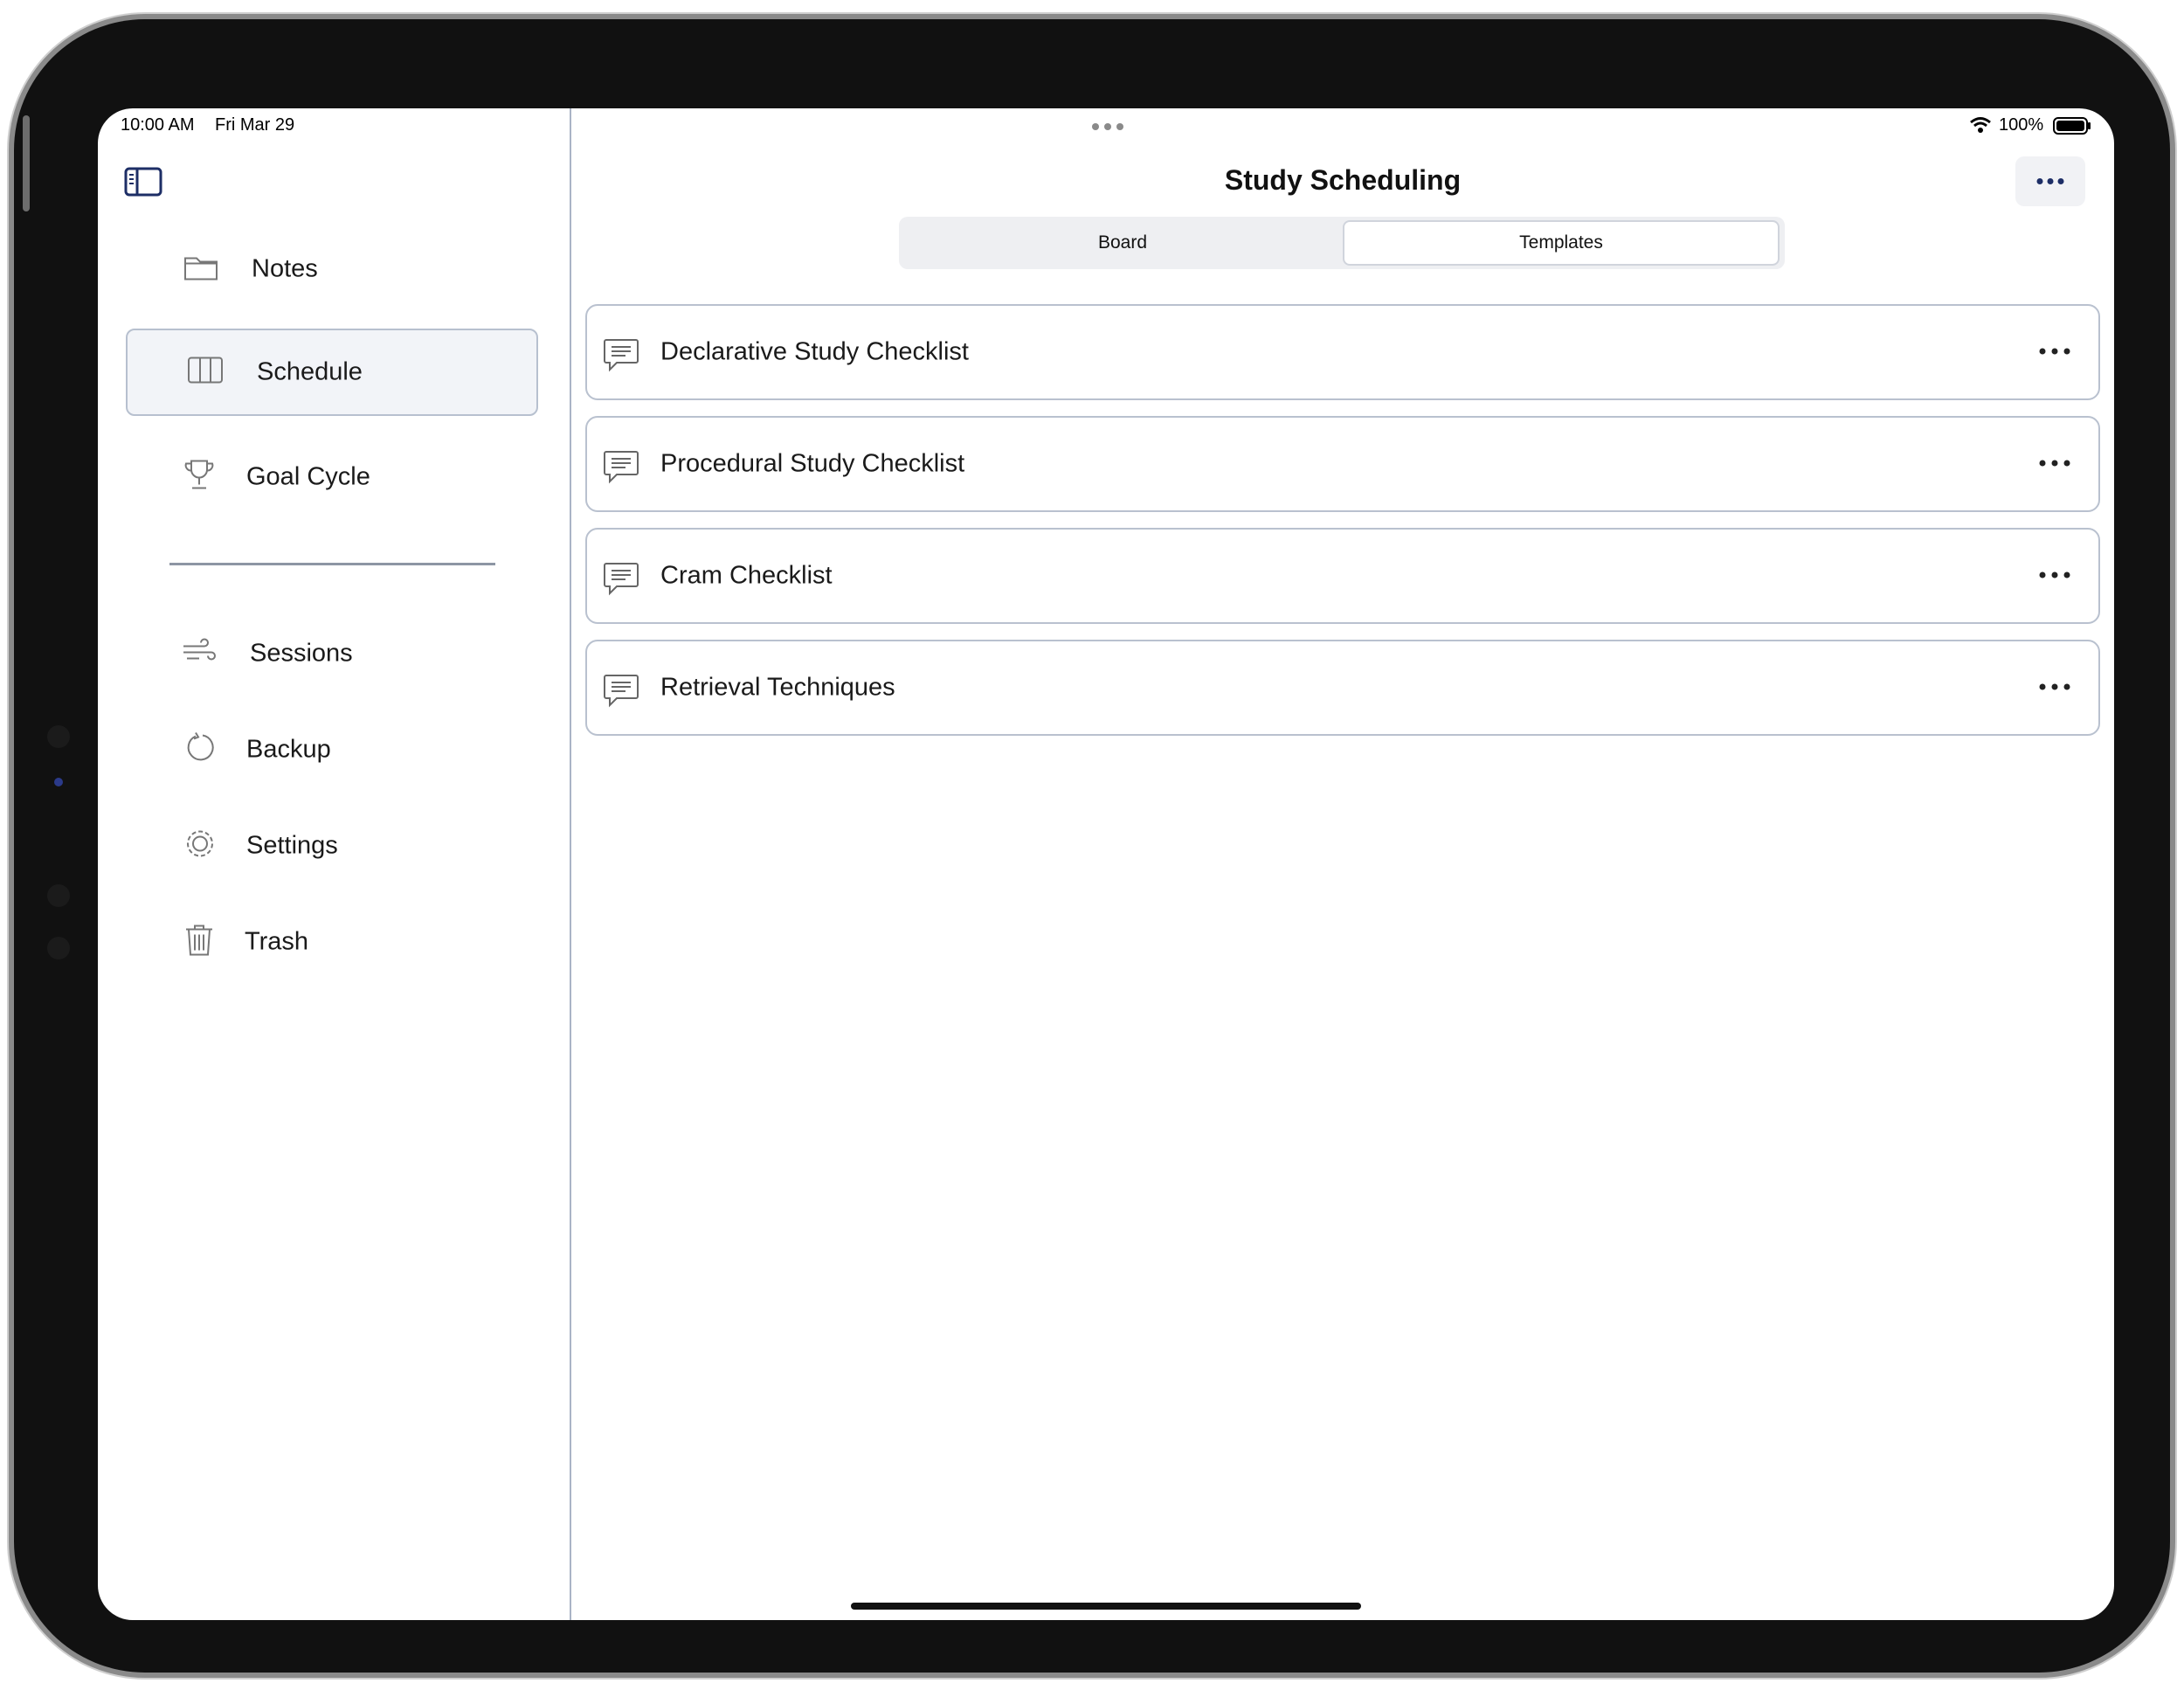 The width and height of the screenshot is (2184, 1690). What do you see at coordinates (814, 351) in the screenshot?
I see `template-label: Declarative Study Checklist` at bounding box center [814, 351].